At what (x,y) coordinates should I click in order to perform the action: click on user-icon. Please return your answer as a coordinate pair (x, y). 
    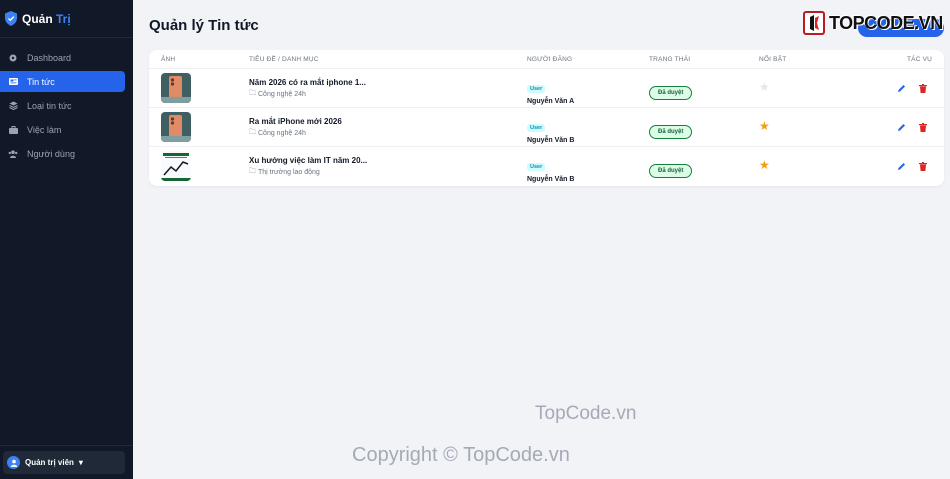
    Looking at the image, I should click on (13, 463).